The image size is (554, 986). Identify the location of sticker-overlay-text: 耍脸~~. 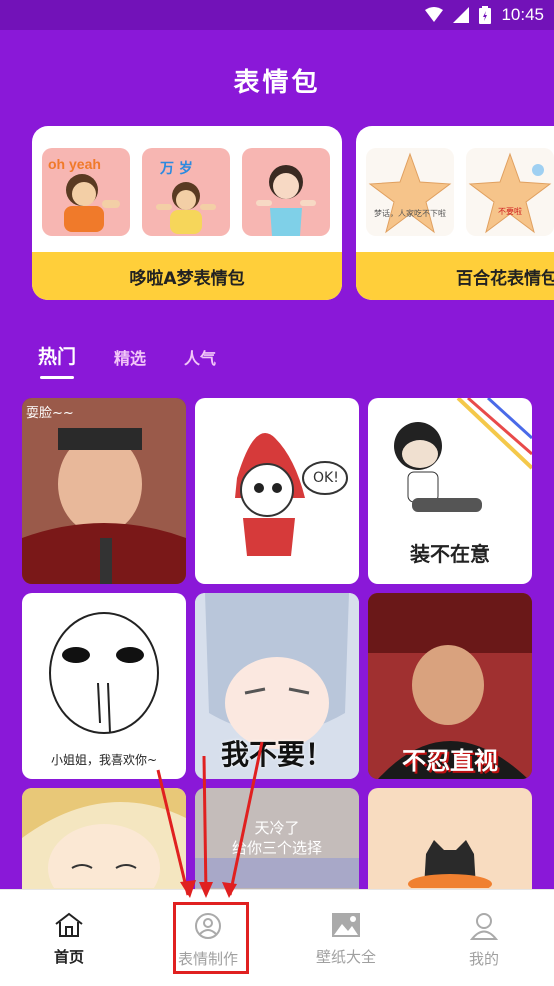
(50, 413).